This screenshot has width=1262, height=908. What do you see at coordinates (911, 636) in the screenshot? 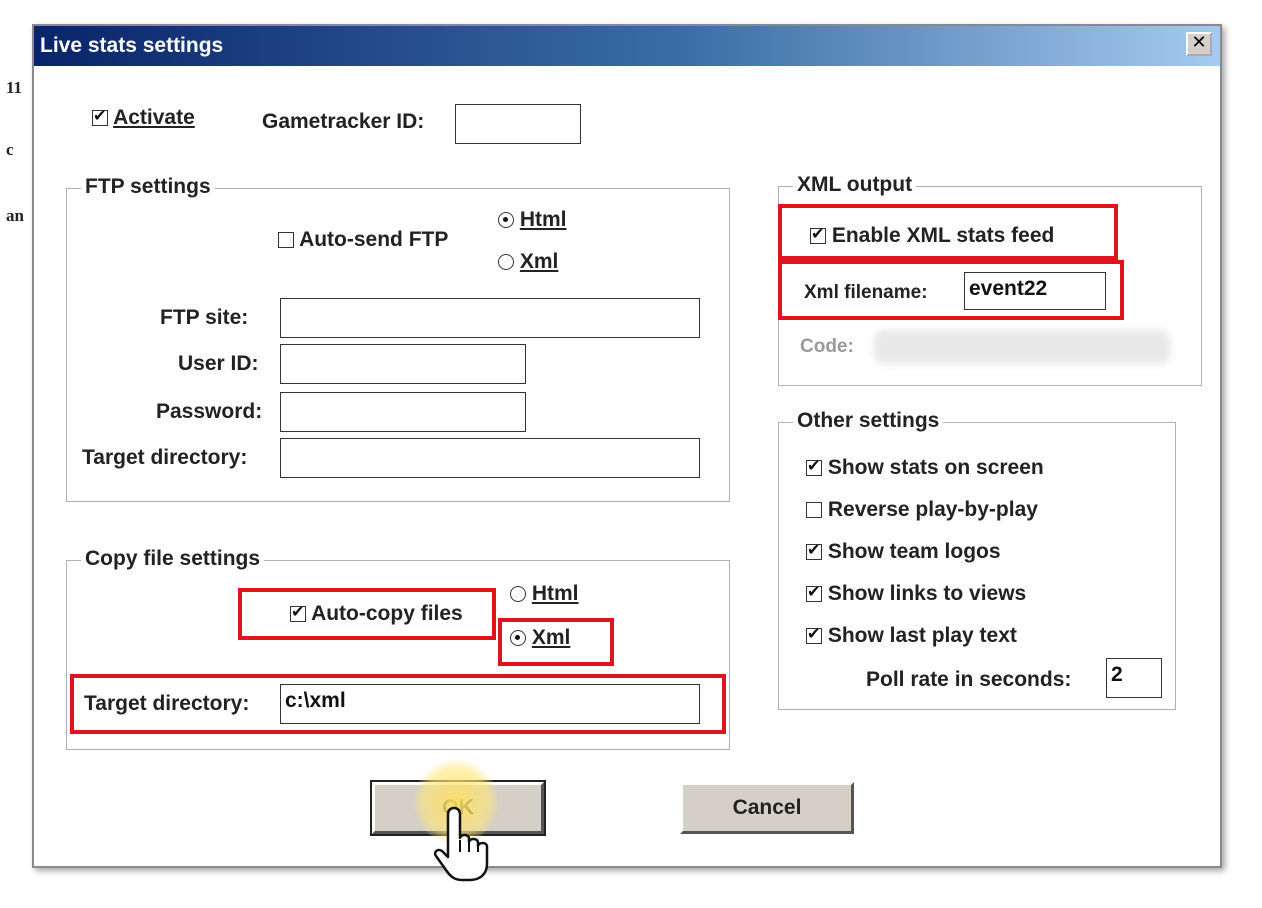
I see `show-last-play-text-checkbox: Show last play text` at bounding box center [911, 636].